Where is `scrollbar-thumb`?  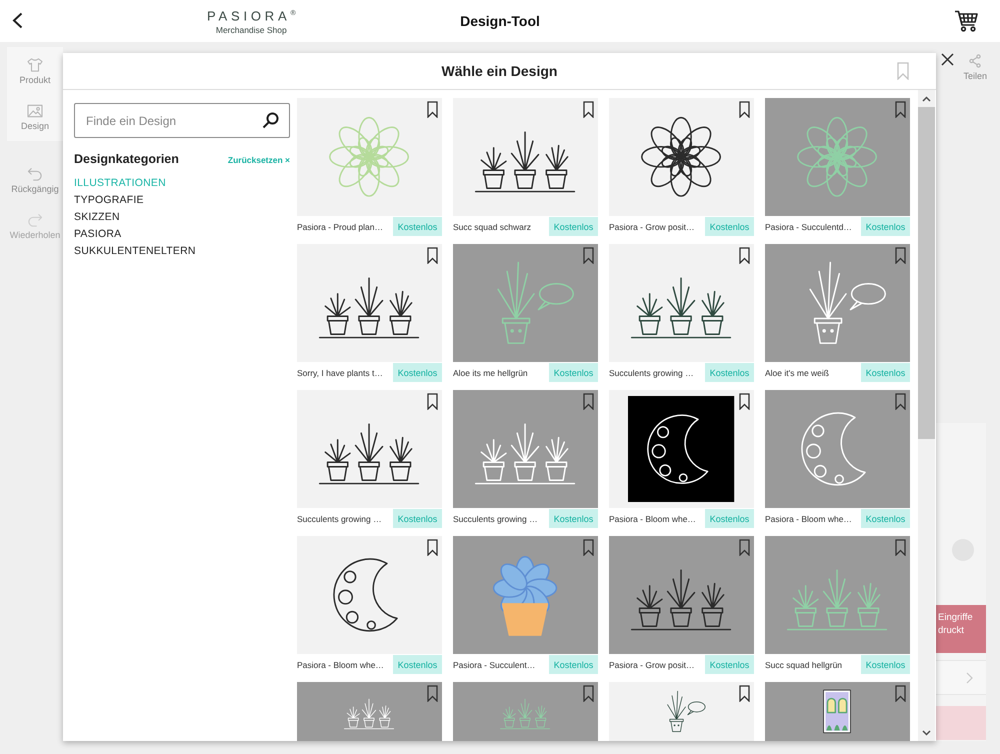 scrollbar-thumb is located at coordinates (926, 273).